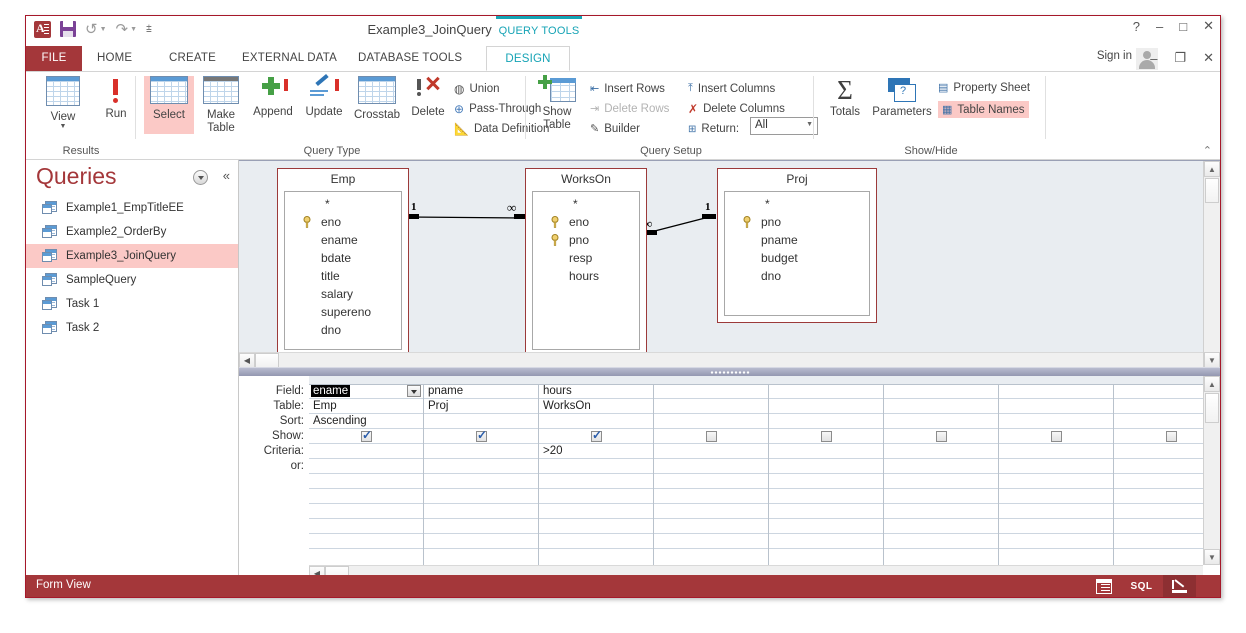 Image resolution: width=1246 pixels, height=633 pixels. Describe the element at coordinates (736, 109) in the screenshot. I see `delete-columns-button: ✗ Delete Columns` at that location.